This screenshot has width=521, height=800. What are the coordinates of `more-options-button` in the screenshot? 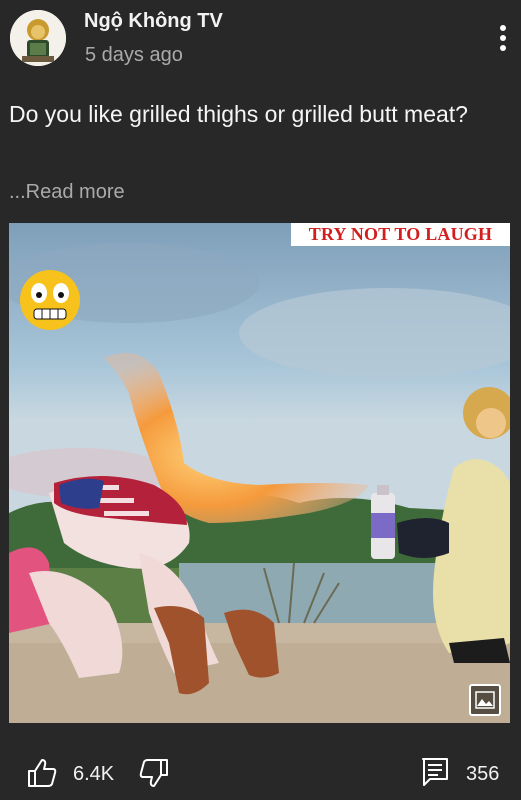 It's located at (503, 38).